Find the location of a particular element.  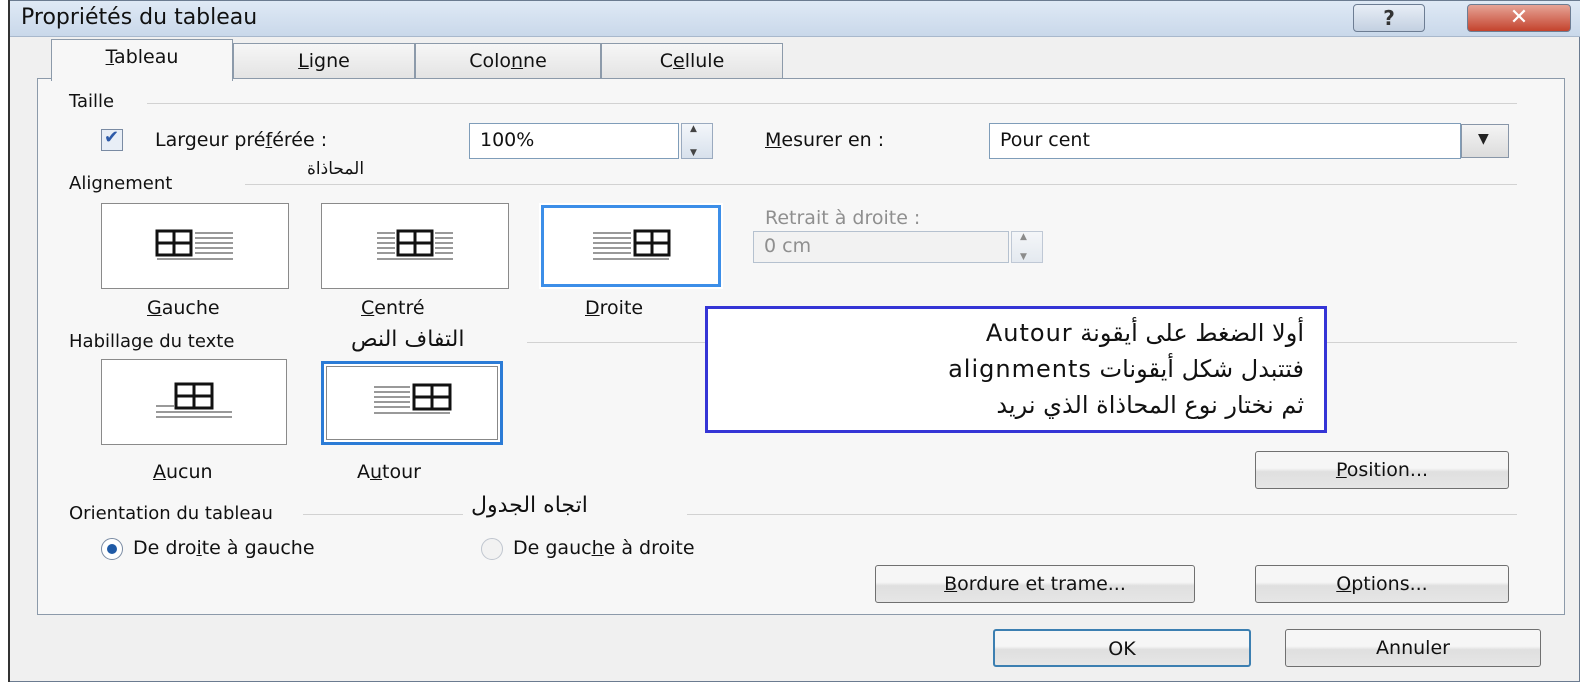

wrap-around-label: Autour is located at coordinates (389, 472).